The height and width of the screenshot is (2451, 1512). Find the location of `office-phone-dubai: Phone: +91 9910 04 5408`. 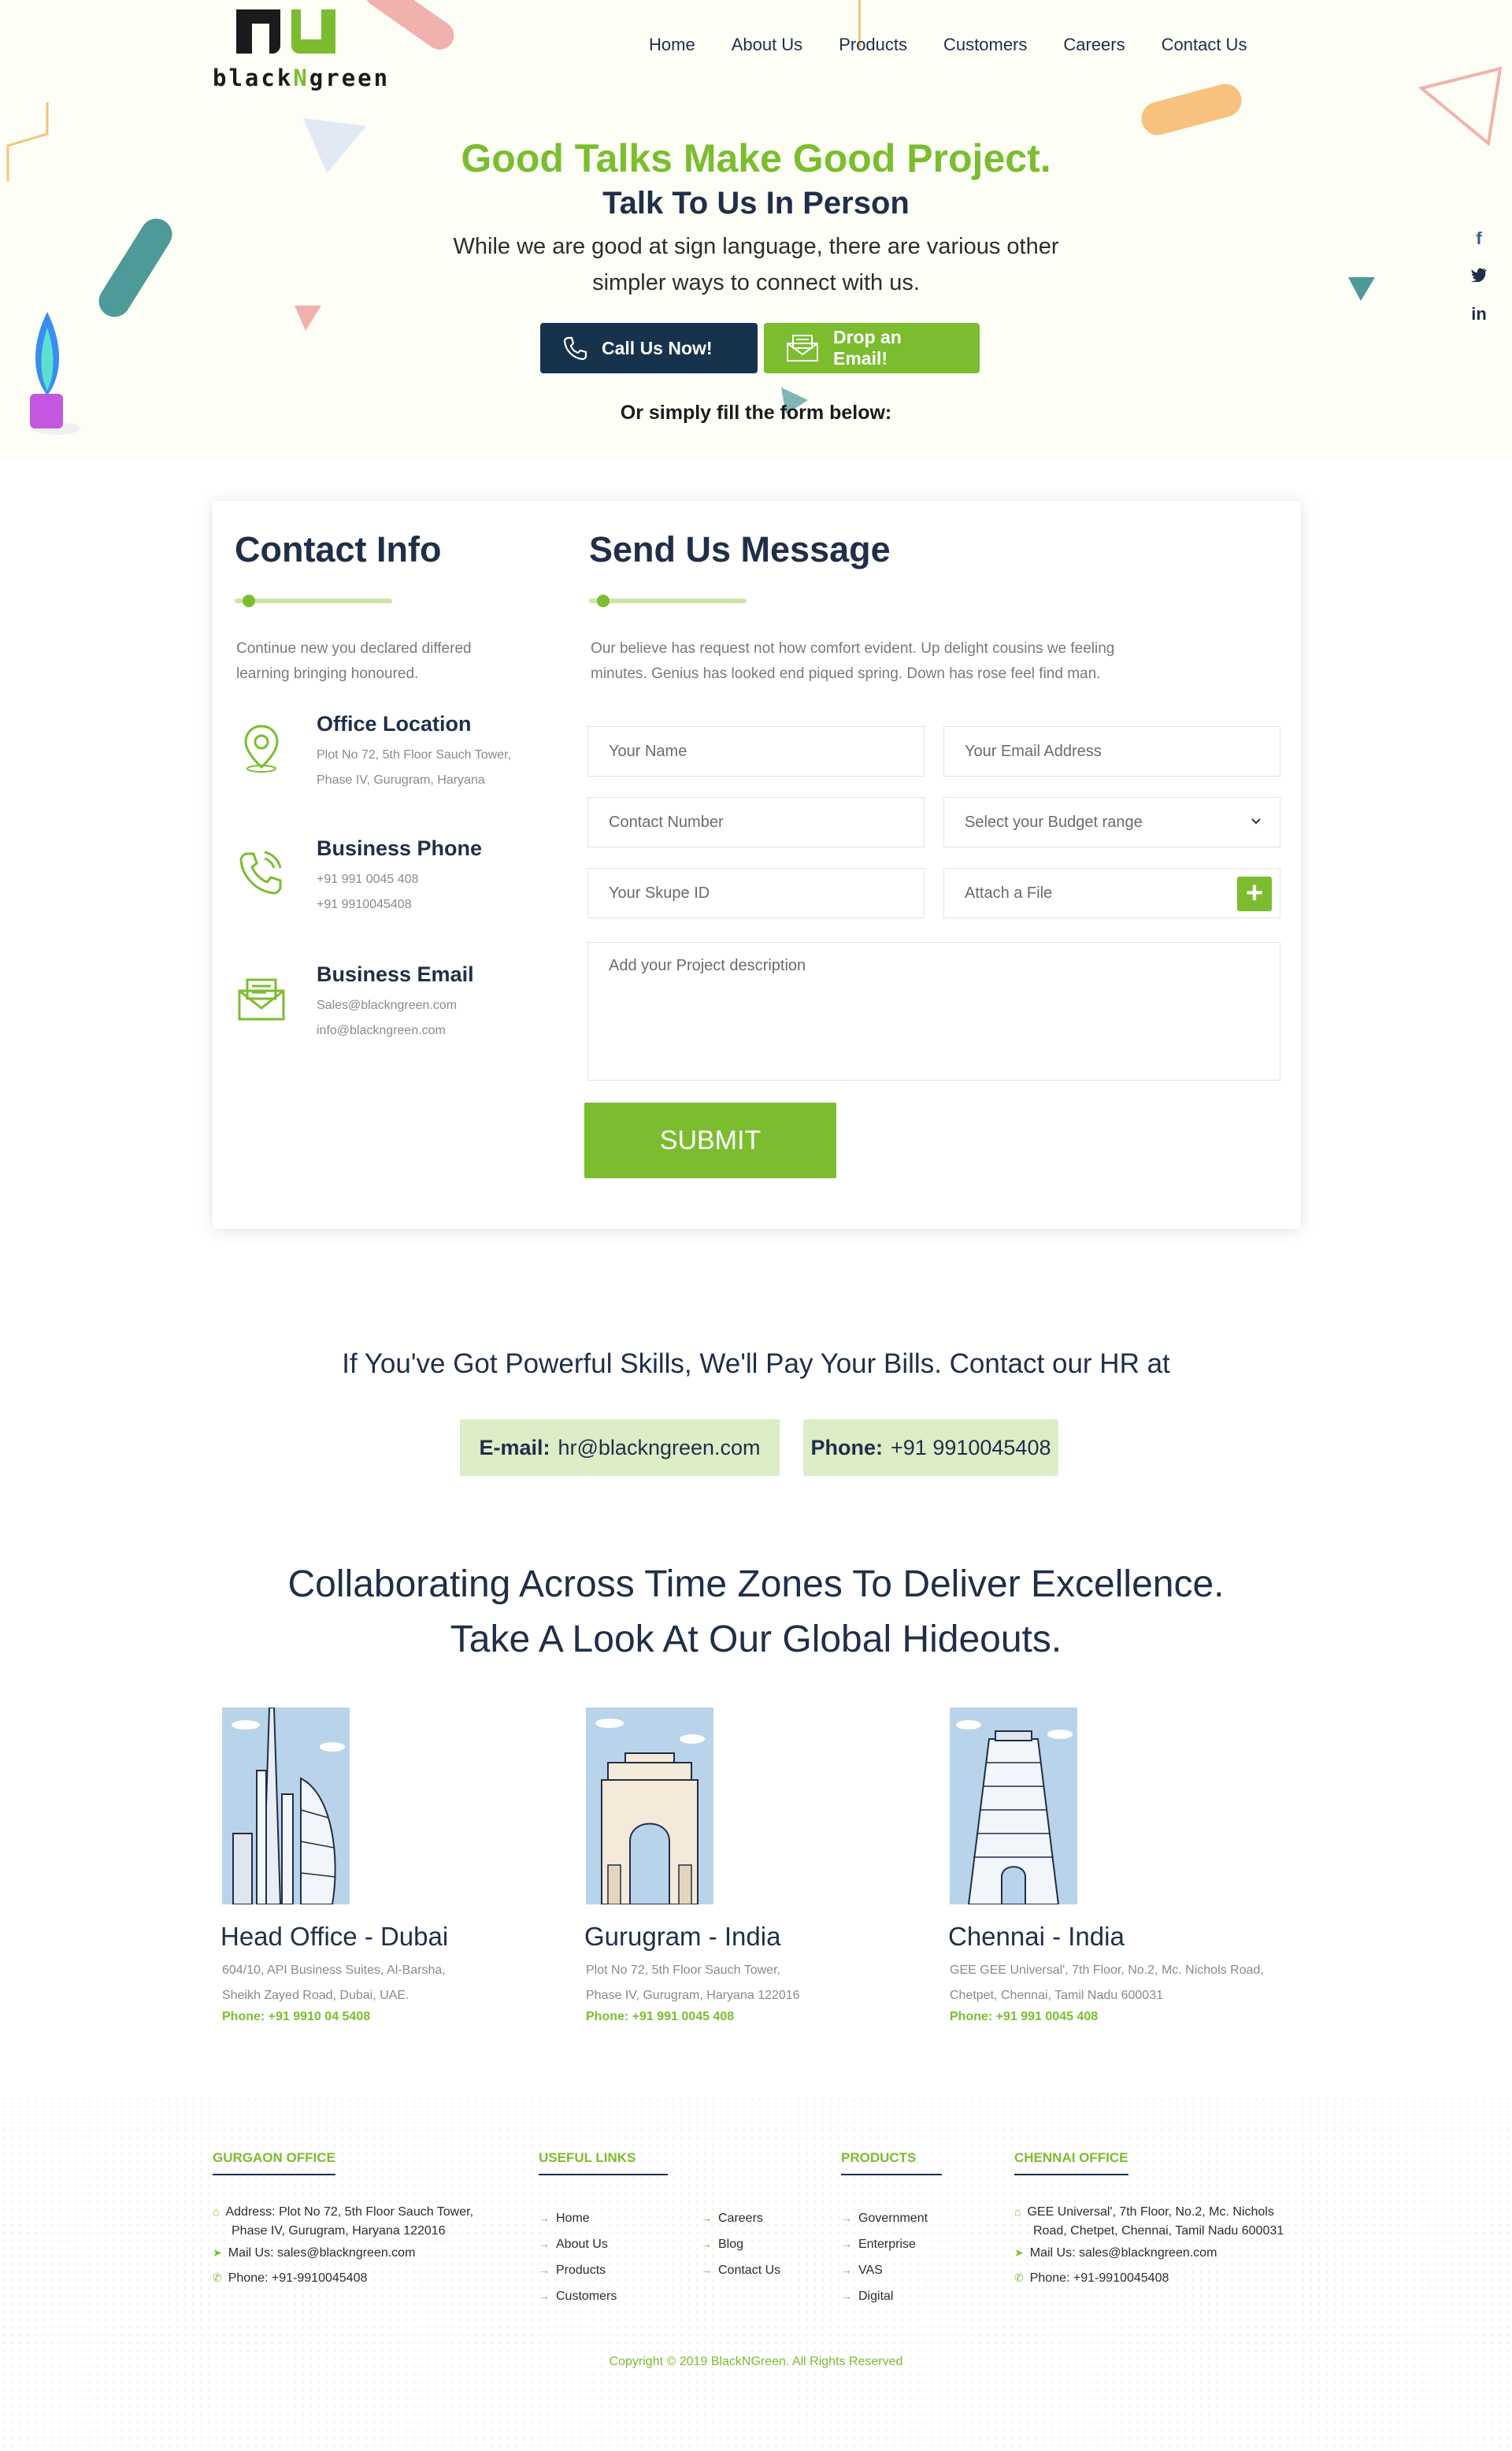

office-phone-dubai: Phone: +91 9910 04 5408 is located at coordinates (296, 2017).